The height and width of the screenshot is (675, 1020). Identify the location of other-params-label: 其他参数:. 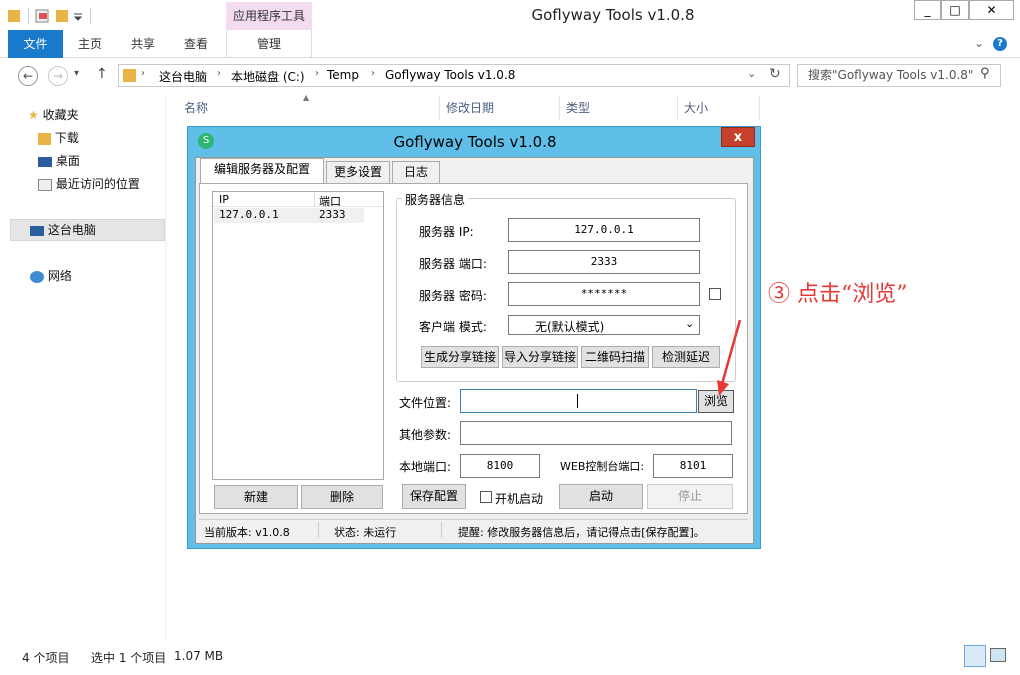
(425, 435).